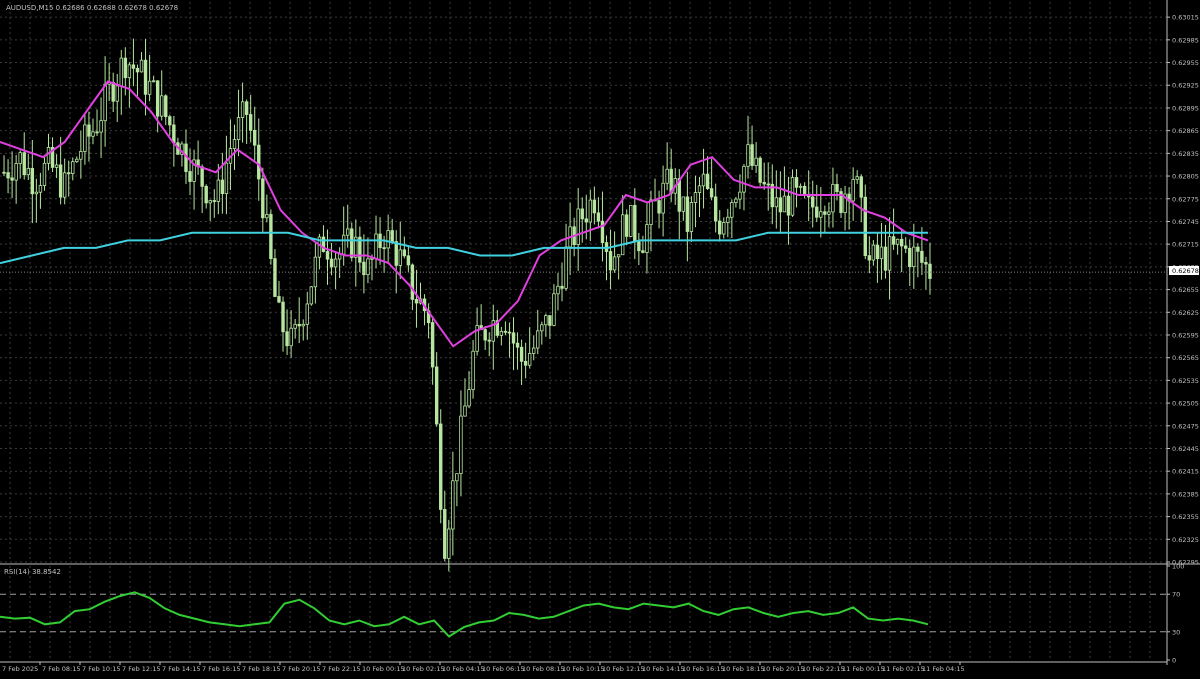  I want to click on price-tick-label: 0.62925, so click(1185, 86).